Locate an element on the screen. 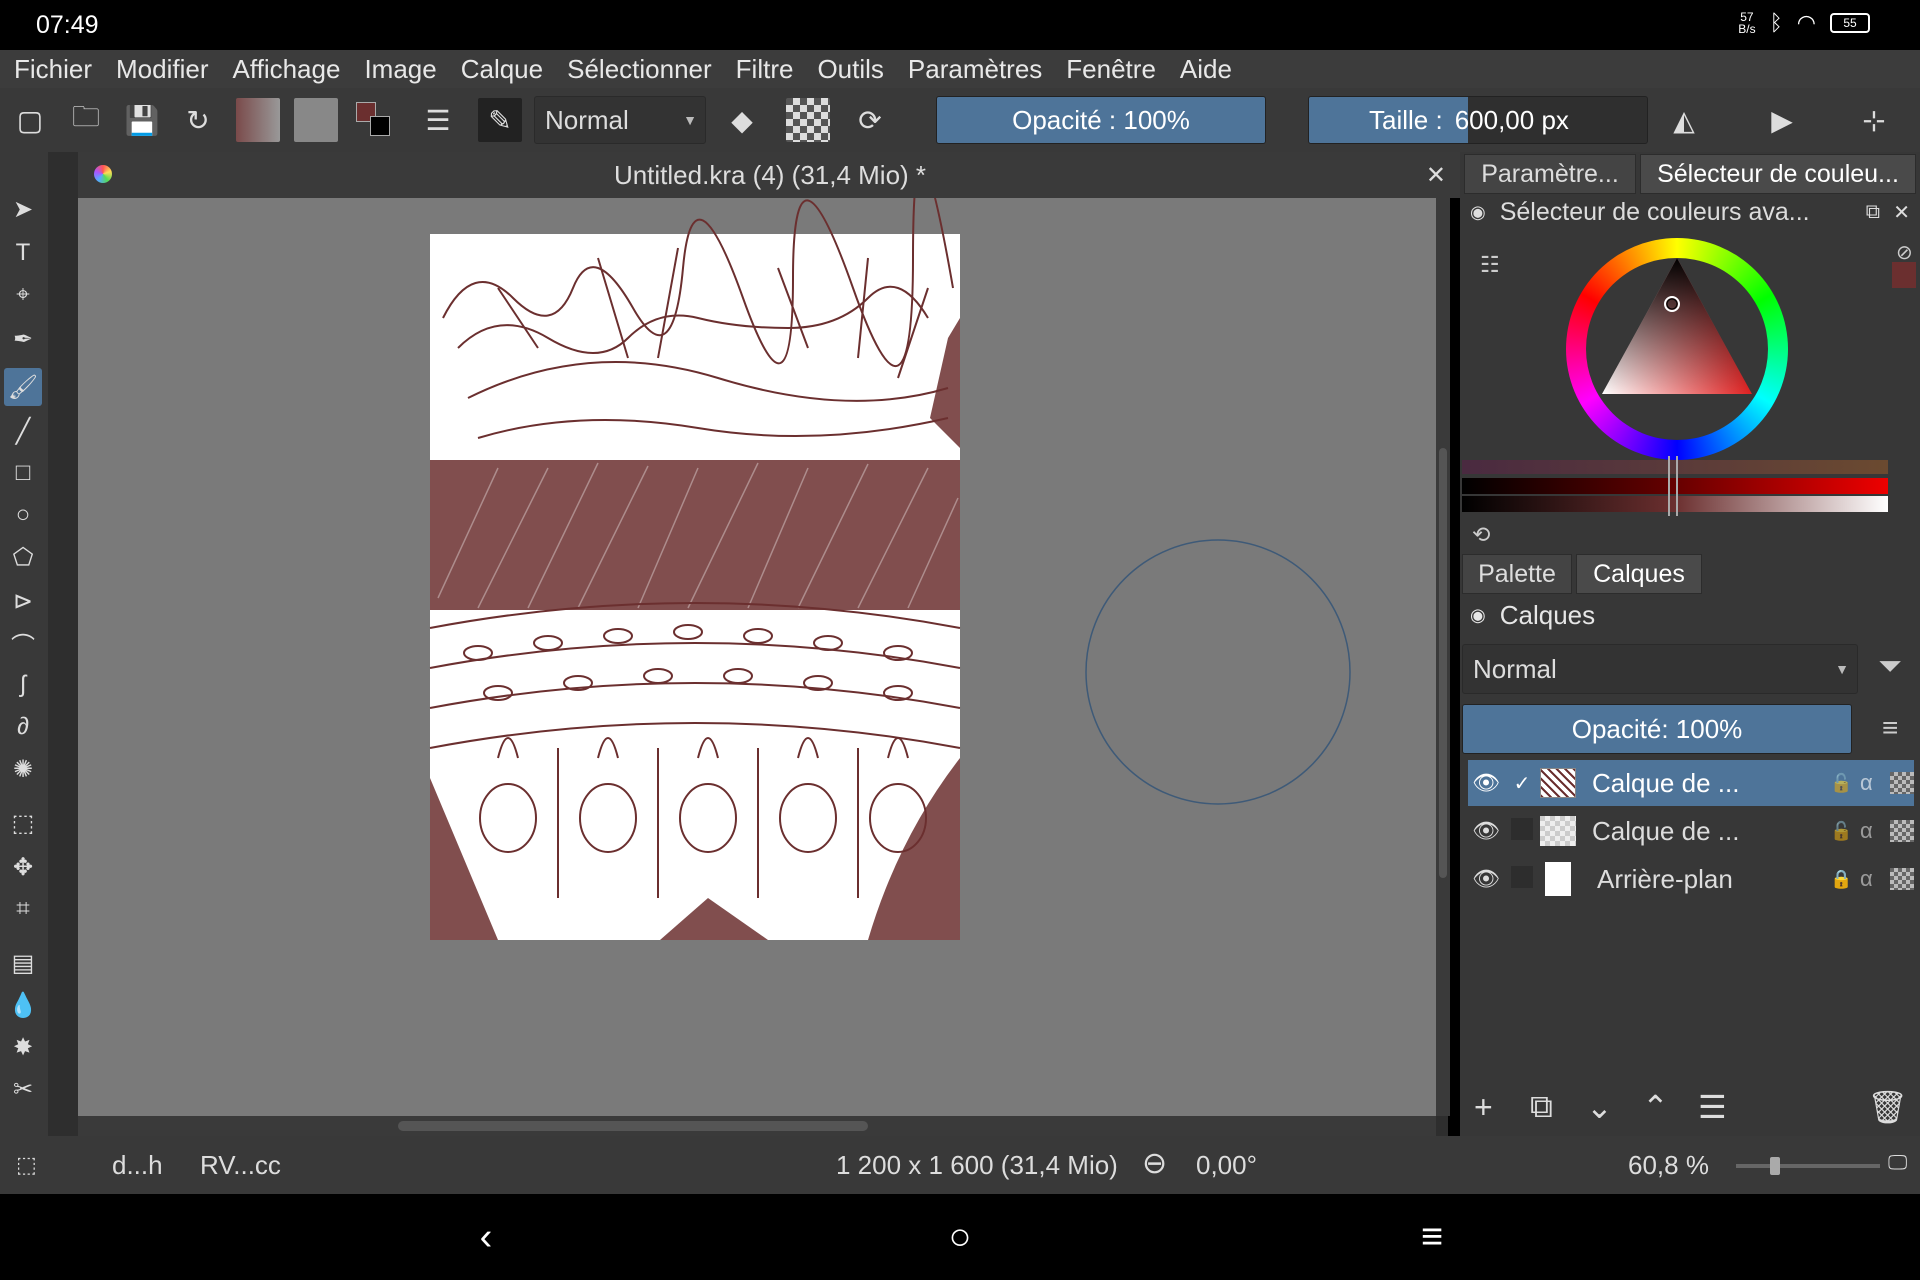 The image size is (1920, 1280). brush-settings-icon: ☰ is located at coordinates (438, 120).